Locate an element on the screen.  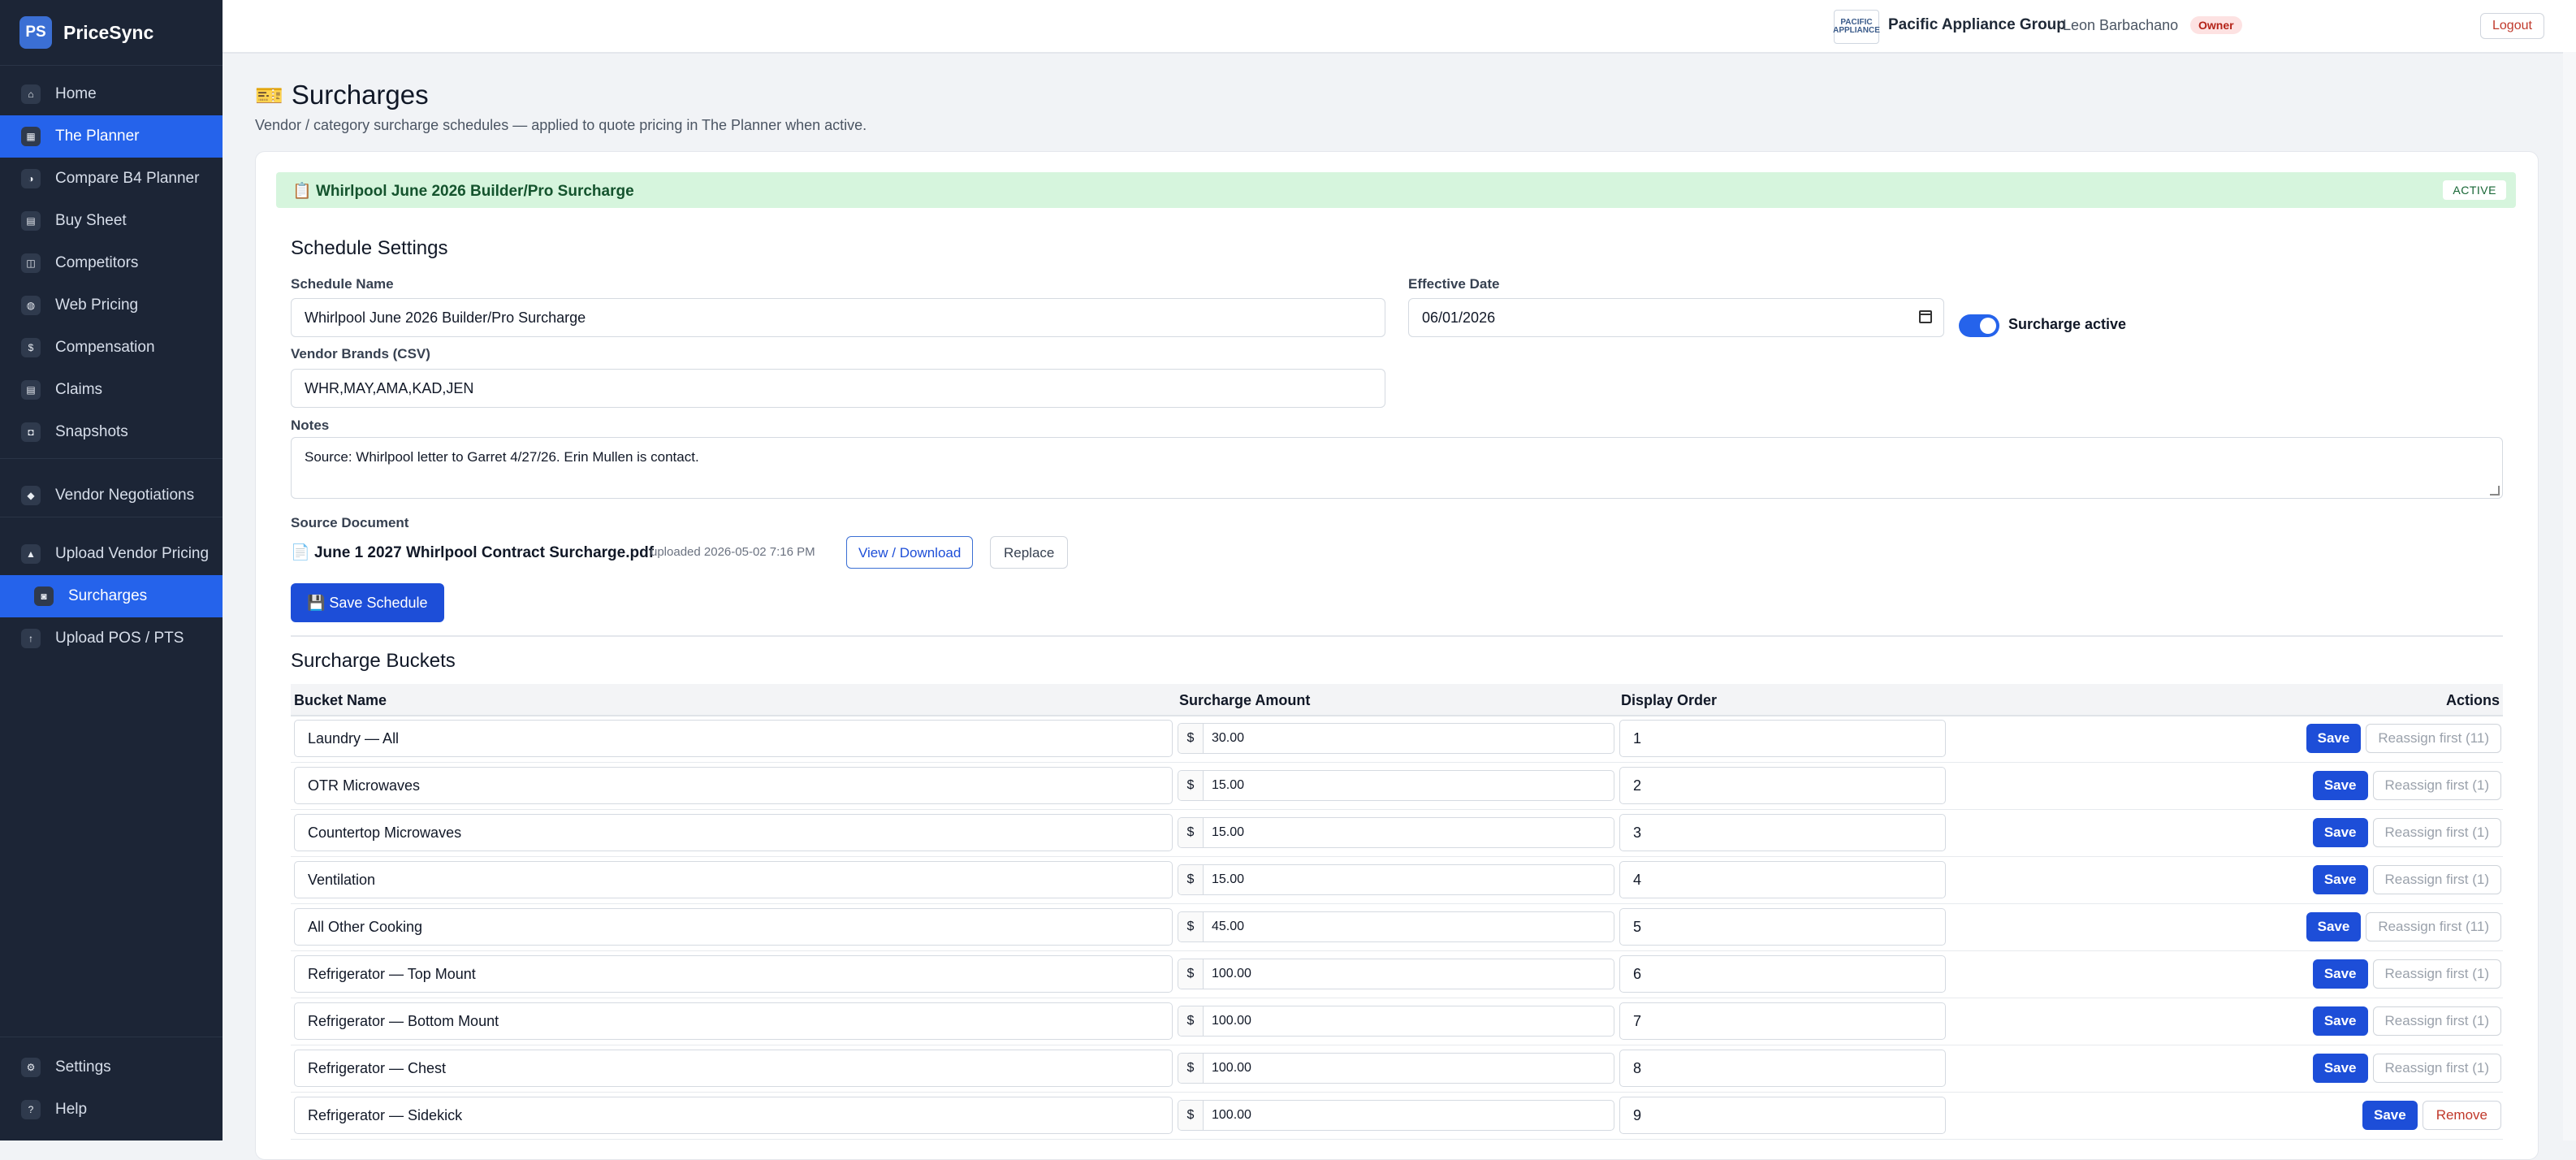
display-order-input: 9 is located at coordinates (1782, 1115).